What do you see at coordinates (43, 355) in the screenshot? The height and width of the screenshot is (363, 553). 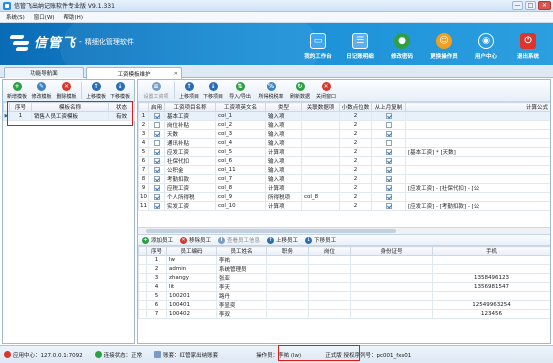 I see `app-center-status: 应用中心：127.0.0.1:7092` at bounding box center [43, 355].